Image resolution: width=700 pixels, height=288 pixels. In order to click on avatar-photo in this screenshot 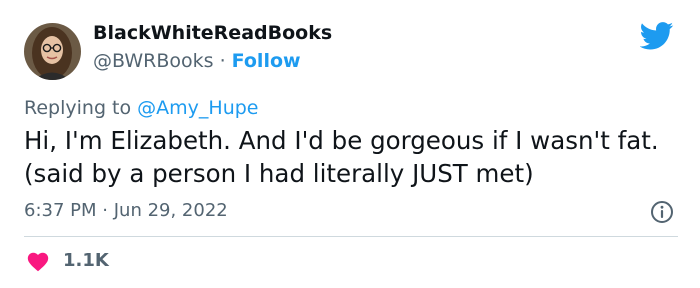, I will do `click(52, 51)`.